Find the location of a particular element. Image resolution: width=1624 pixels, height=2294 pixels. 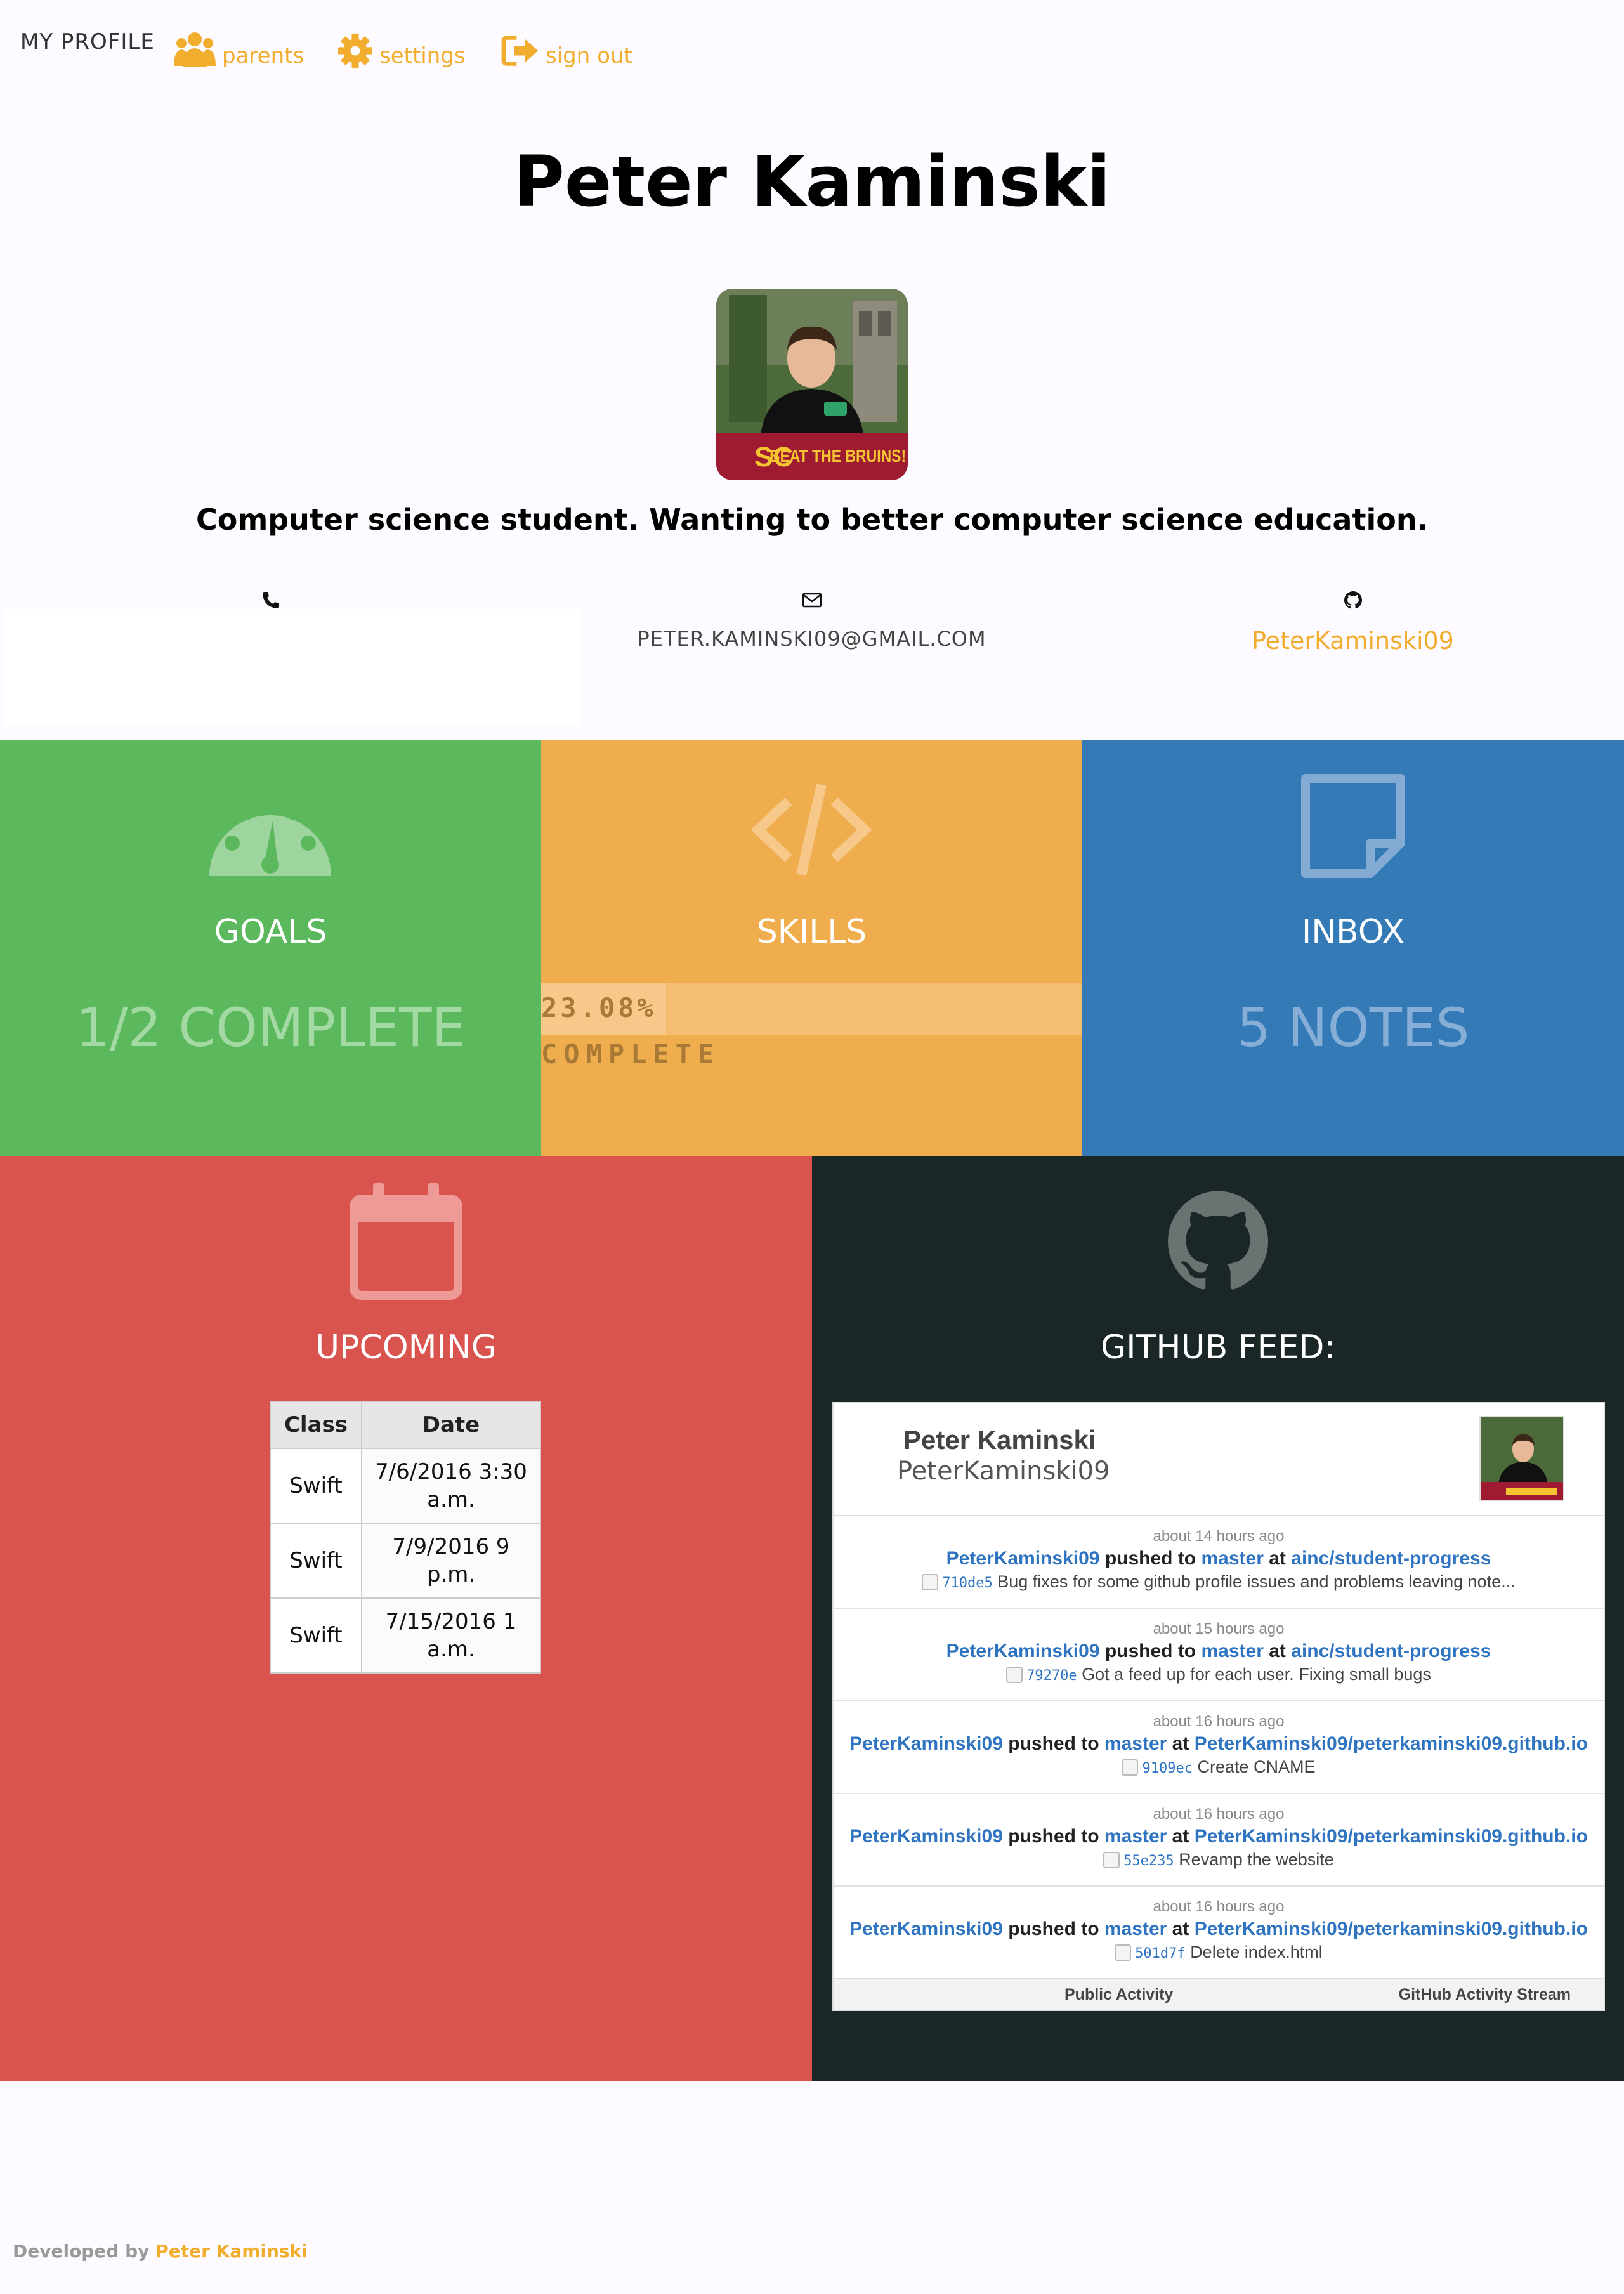

commit-message: Revamp the website is located at coordinates (1257, 1859).